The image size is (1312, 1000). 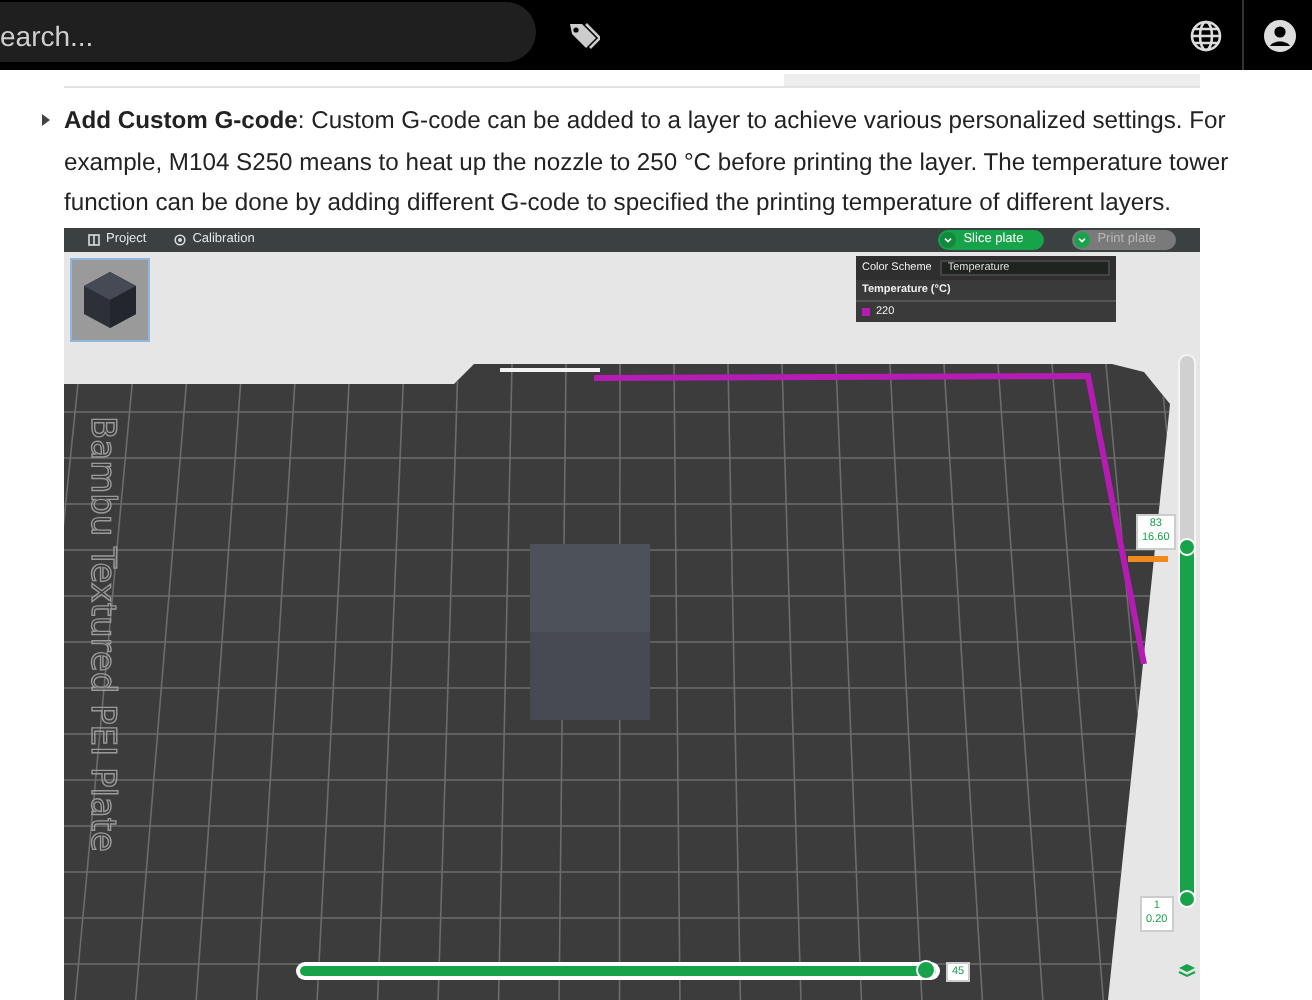 I want to click on plate-label: Bambu Textured PEI Plate, so click(x=102, y=633).